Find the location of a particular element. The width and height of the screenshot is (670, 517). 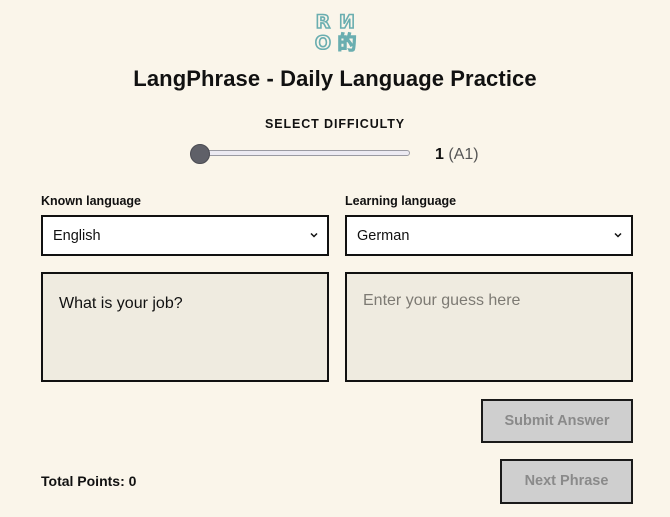

submit-answer-button: Submit Answer is located at coordinates (557, 421).